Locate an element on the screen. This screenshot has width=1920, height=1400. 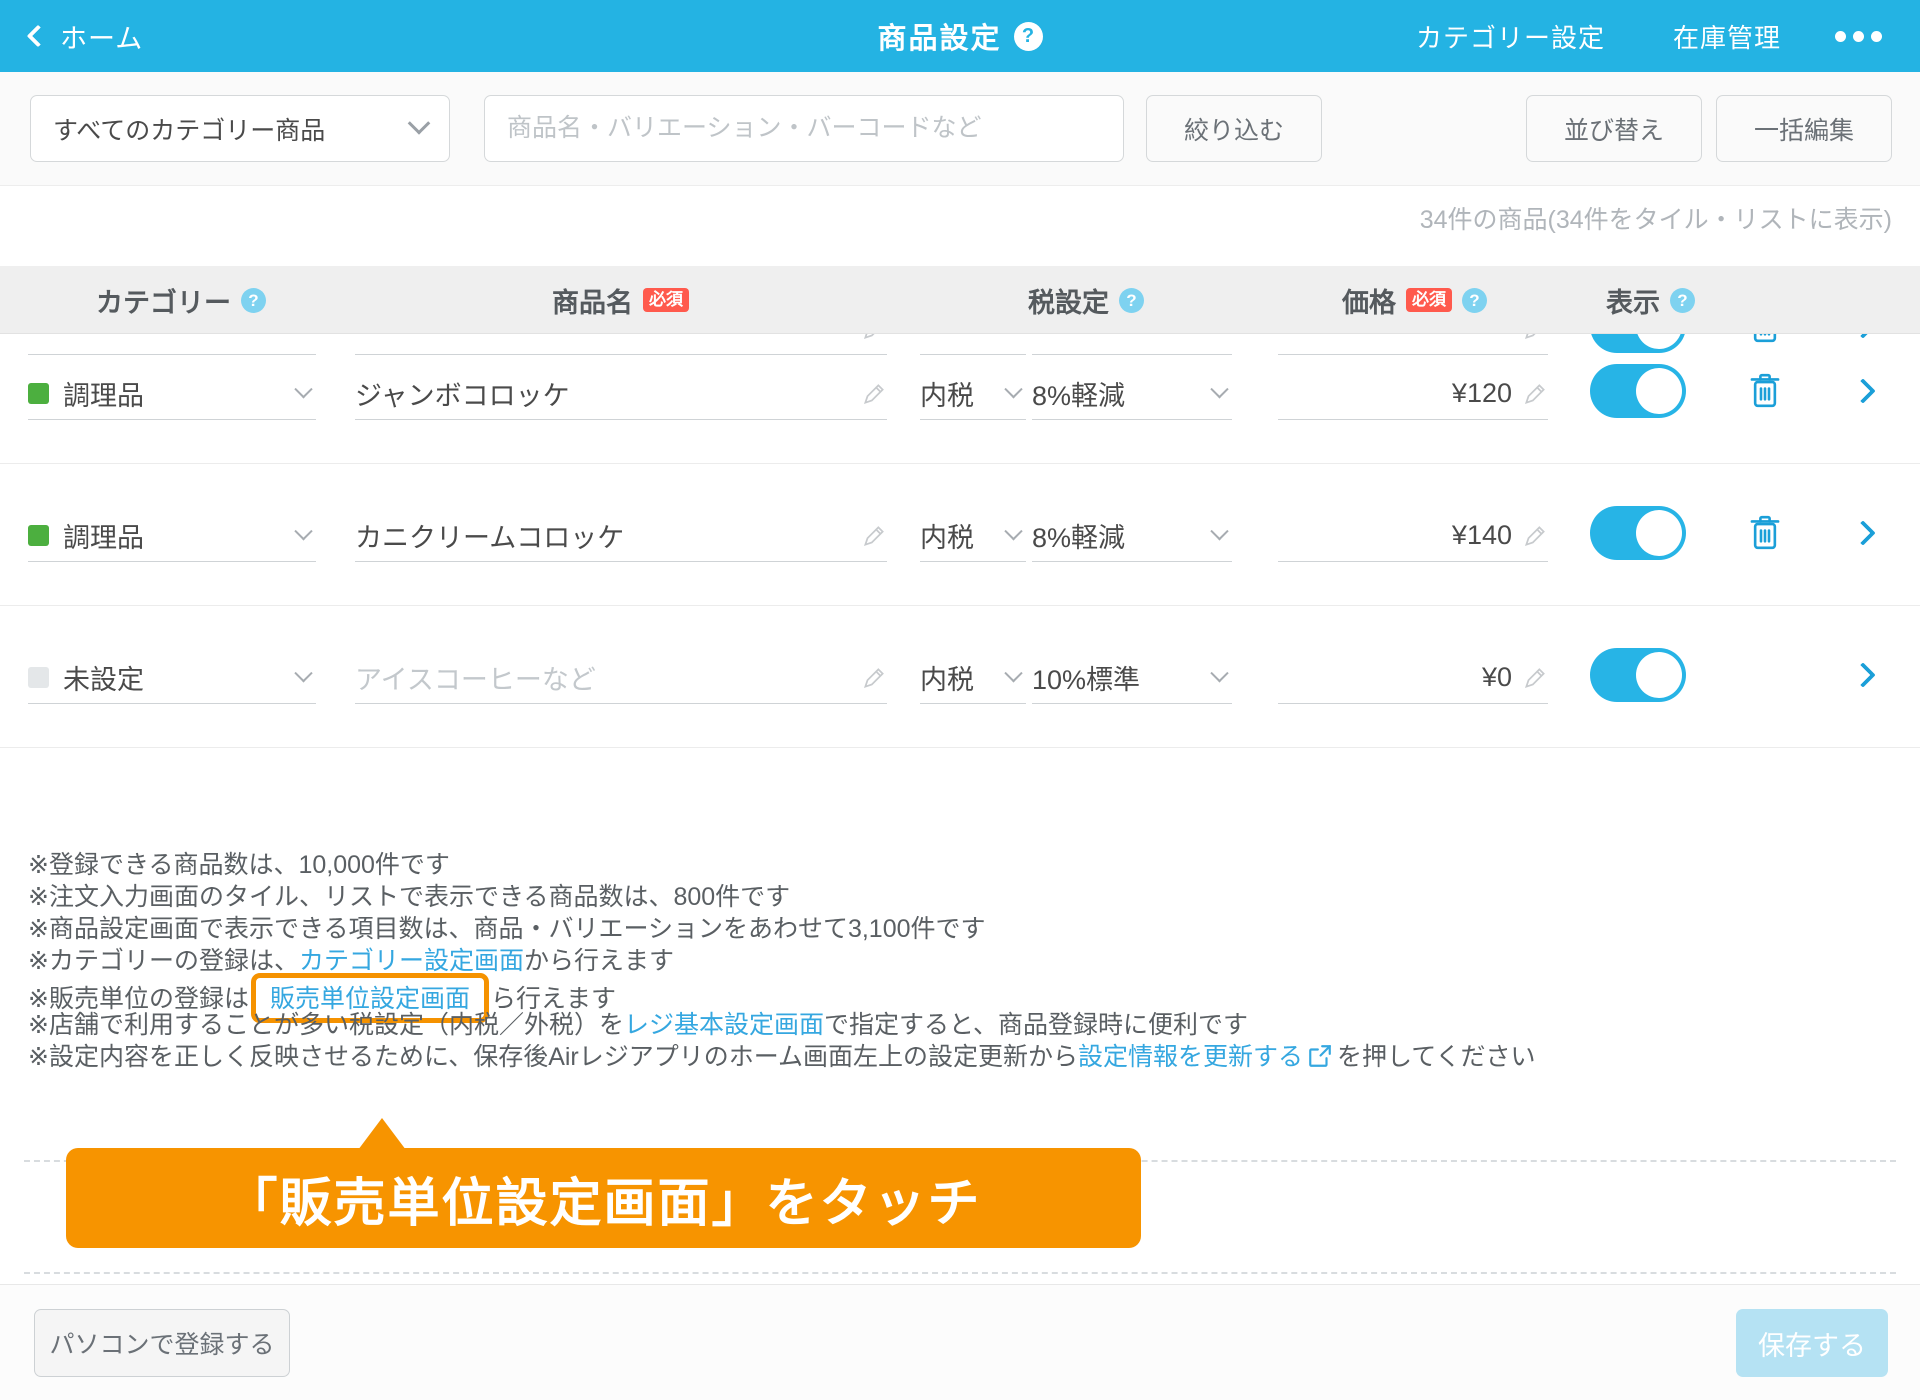
callout-pointer is located at coordinates (382, 1134).